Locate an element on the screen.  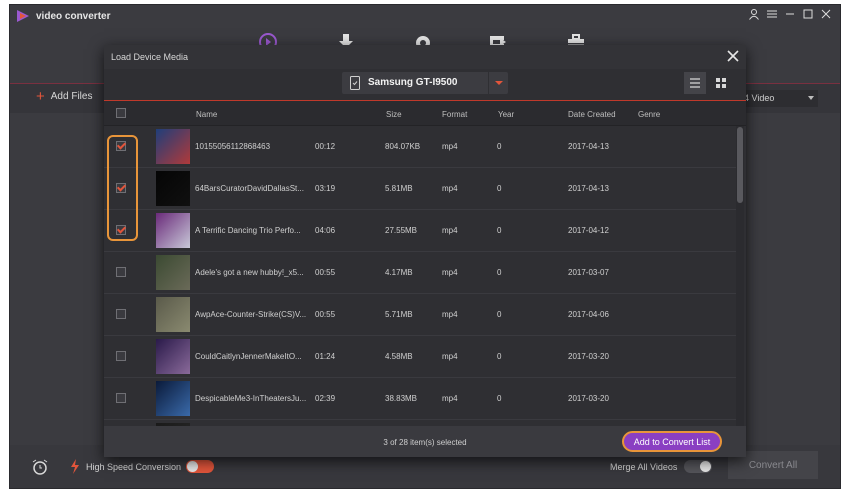
row-size: 38.83MB is located at coordinates (401, 398).